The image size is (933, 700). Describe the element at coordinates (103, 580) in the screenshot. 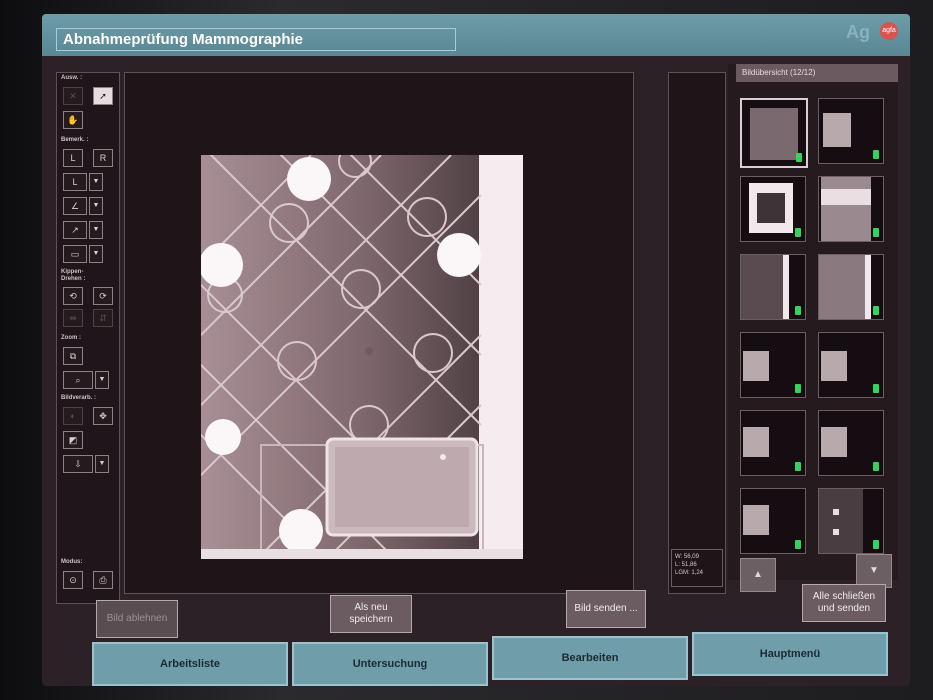

I see `mode-edit-icon: ⎙` at that location.